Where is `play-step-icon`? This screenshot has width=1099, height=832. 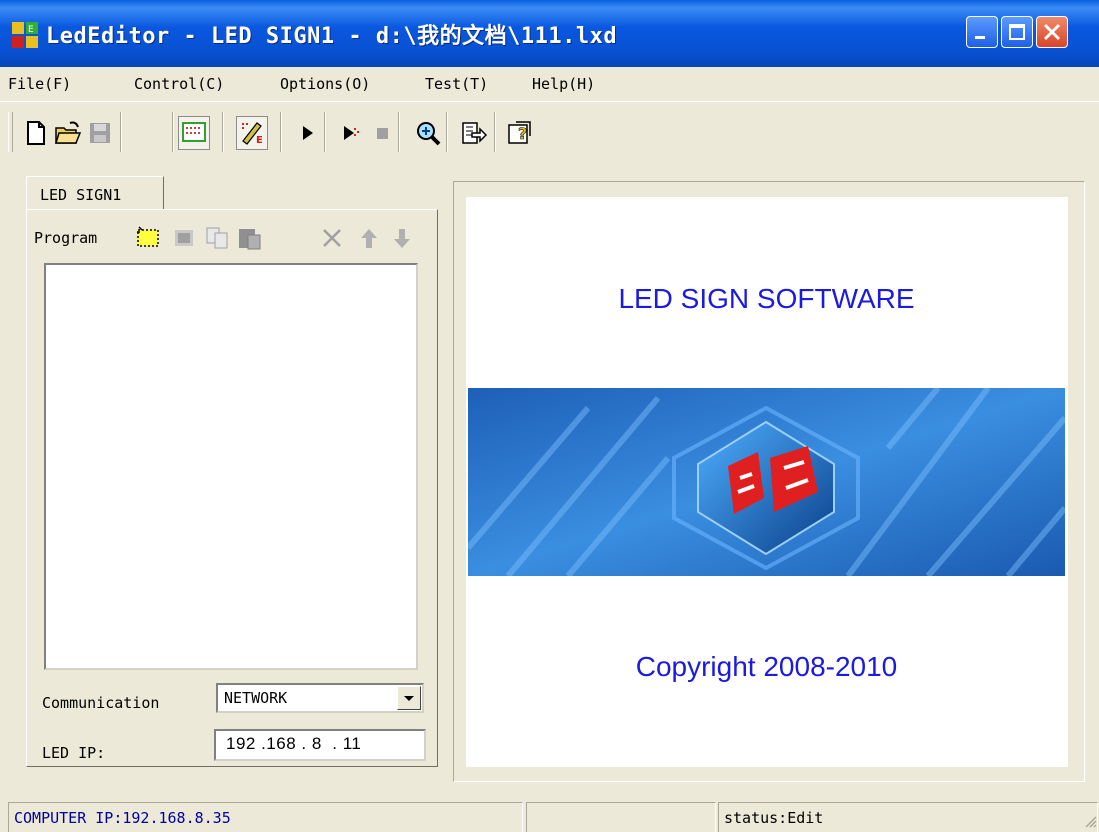
play-step-icon is located at coordinates (350, 133).